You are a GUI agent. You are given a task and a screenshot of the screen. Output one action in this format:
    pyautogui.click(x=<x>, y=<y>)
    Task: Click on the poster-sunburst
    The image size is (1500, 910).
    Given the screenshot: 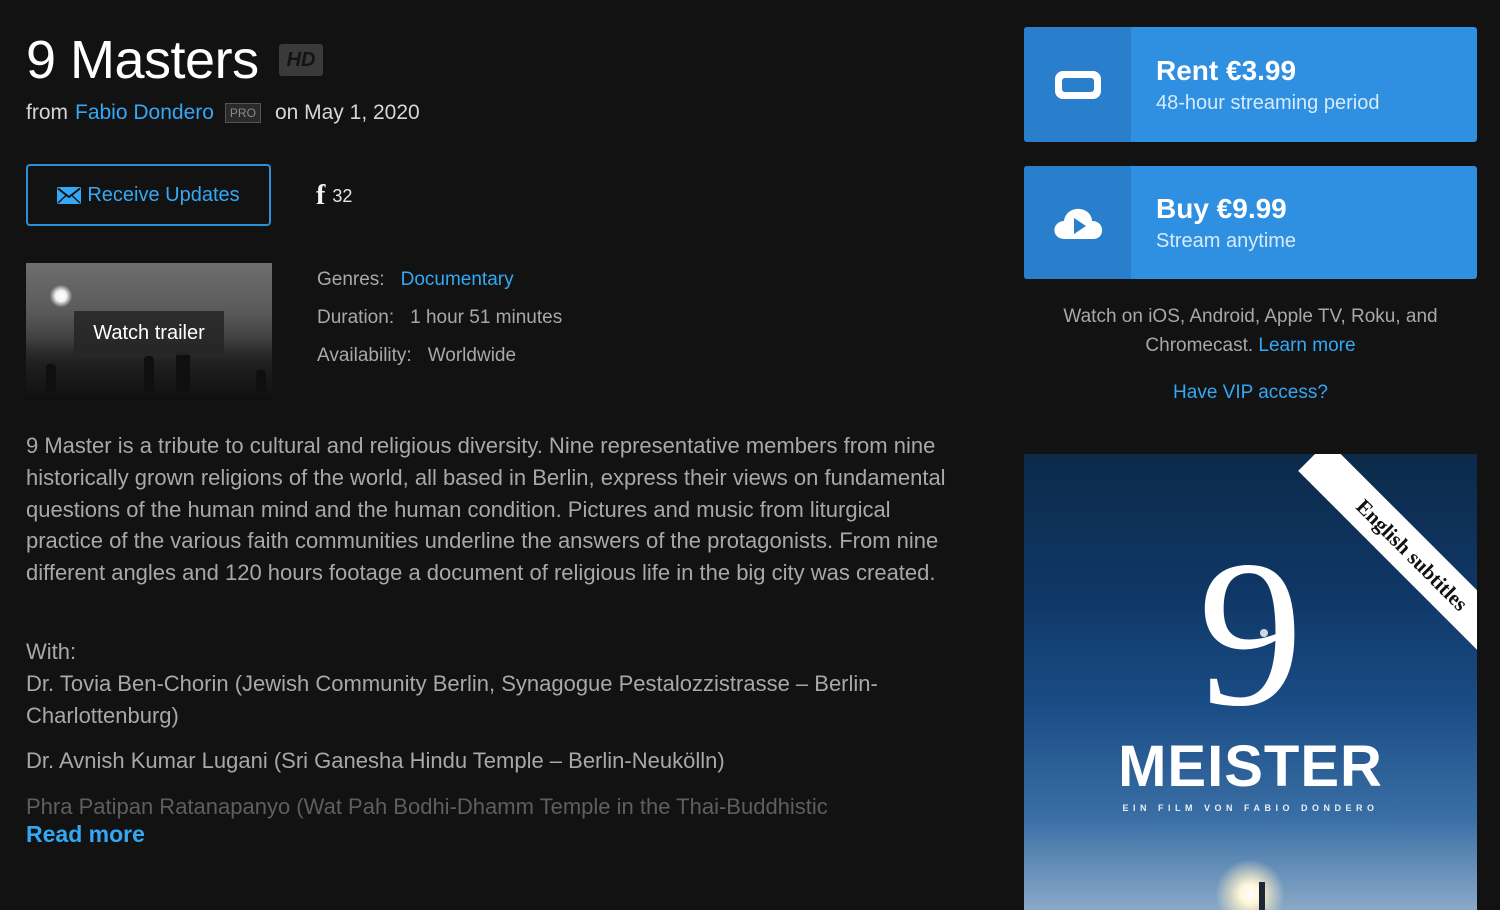 What is the action you would take?
    pyautogui.click(x=1250, y=884)
    